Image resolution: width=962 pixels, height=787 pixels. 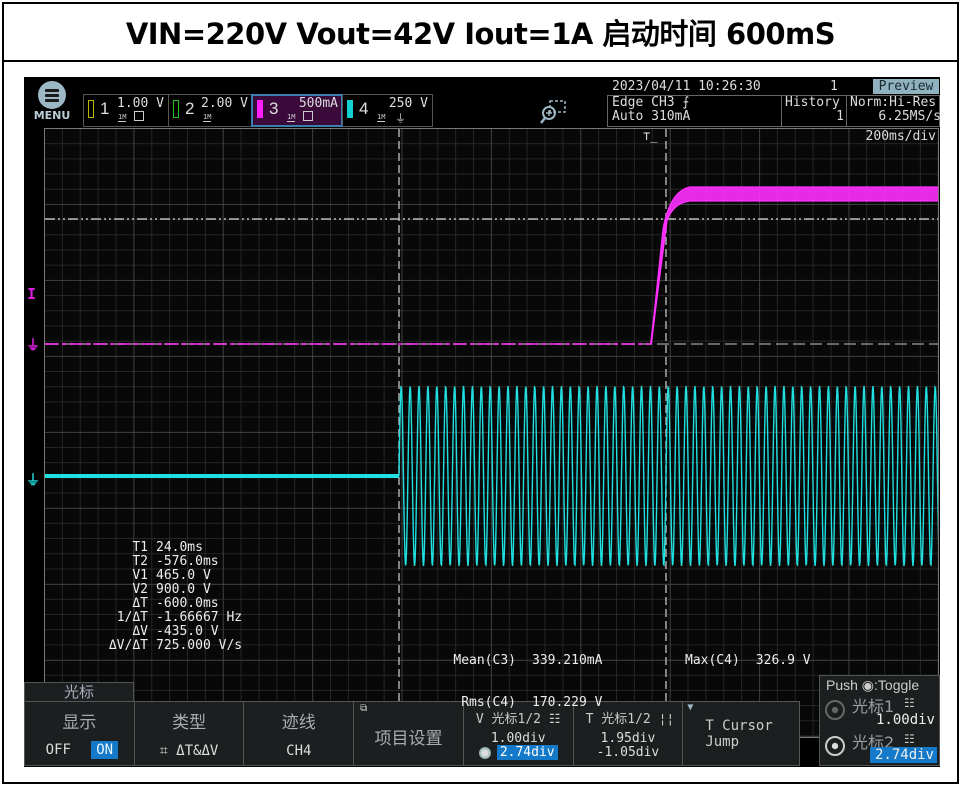 I want to click on hamburger-menu-icon, so click(x=52, y=95).